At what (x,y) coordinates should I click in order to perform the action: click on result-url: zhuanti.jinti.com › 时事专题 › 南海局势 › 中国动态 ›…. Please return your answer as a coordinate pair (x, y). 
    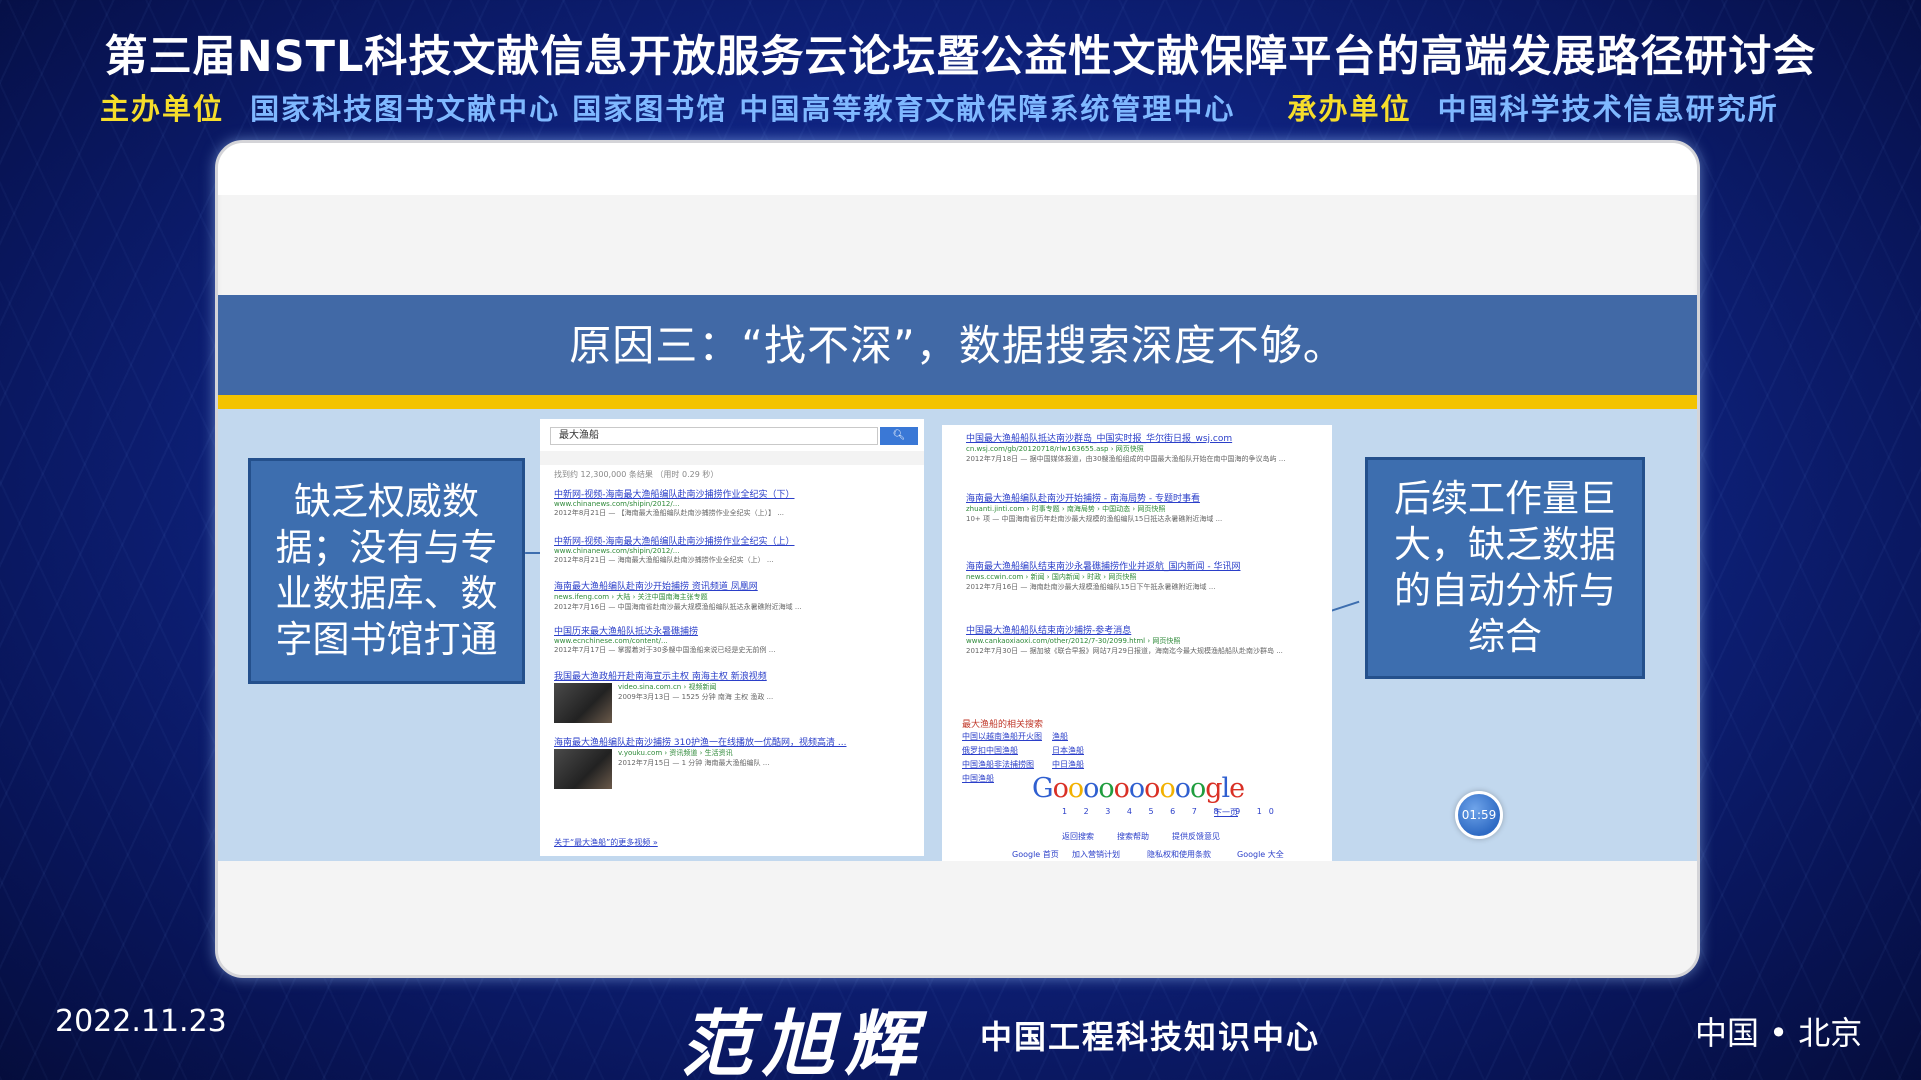
    Looking at the image, I should click on (1066, 509).